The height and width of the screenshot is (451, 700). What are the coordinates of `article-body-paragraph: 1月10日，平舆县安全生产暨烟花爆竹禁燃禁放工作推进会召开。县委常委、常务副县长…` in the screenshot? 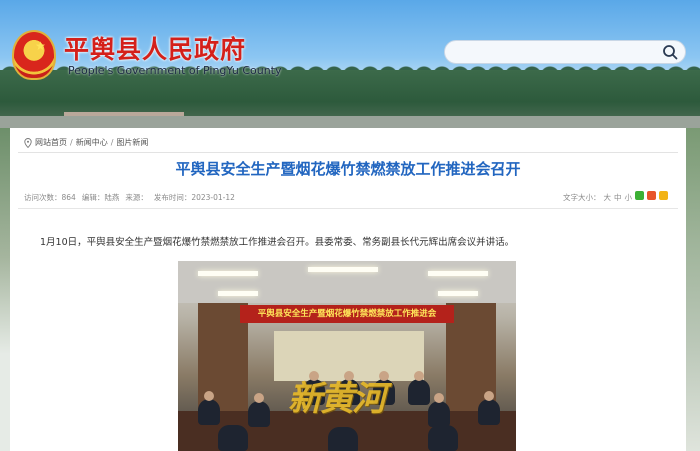 It's located at (277, 242).